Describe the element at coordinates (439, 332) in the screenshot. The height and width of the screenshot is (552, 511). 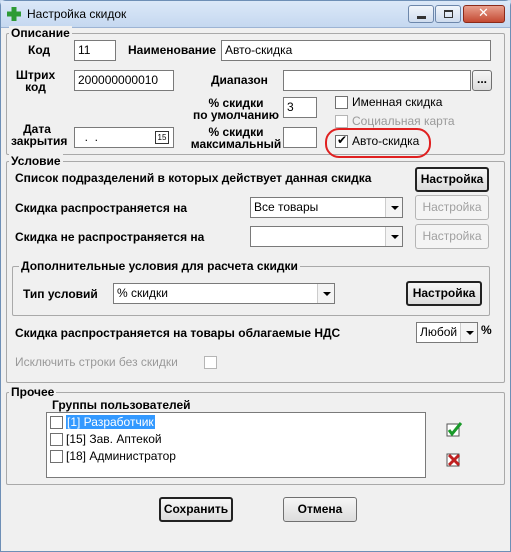
I see `vat-value: Любой` at that location.